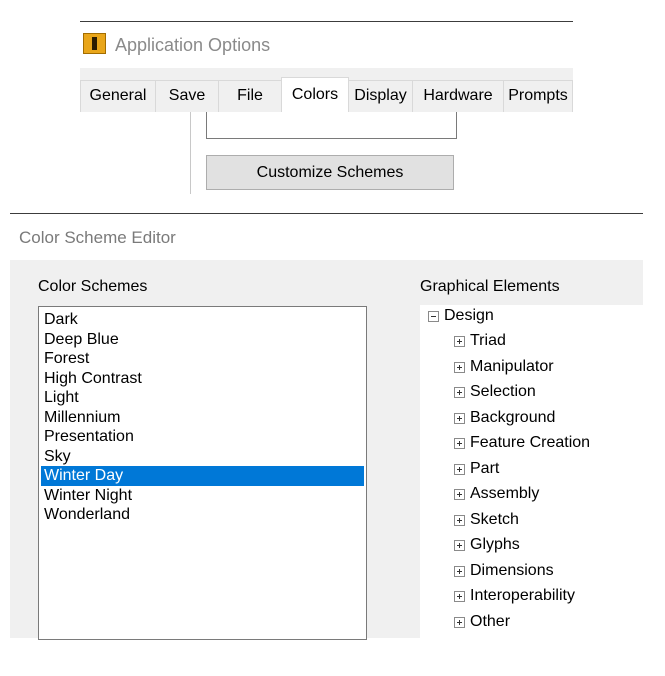  I want to click on scheme-item-high-contrast: High Contrast, so click(202, 379).